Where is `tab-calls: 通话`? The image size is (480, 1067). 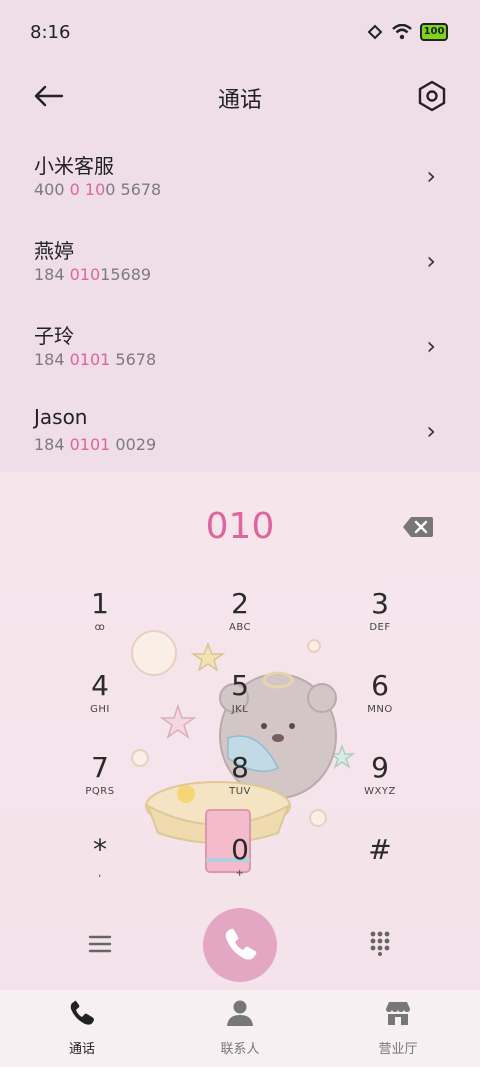
tab-calls: 通话 is located at coordinates (82, 1027).